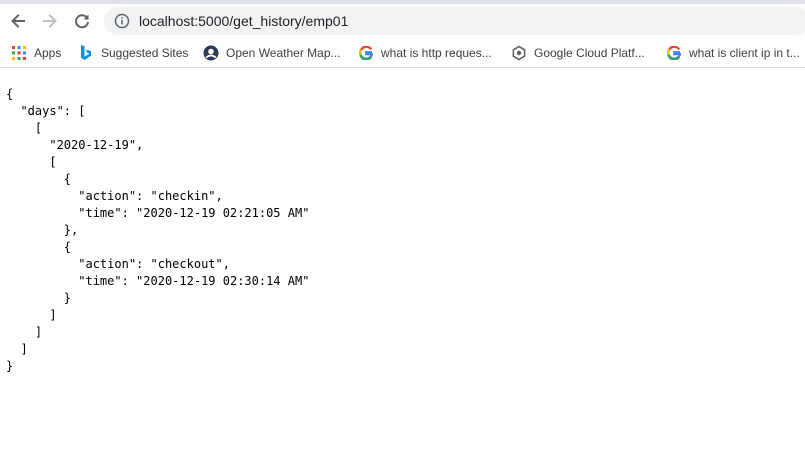  What do you see at coordinates (114, 196) in the screenshot?
I see `json-line: "action": "checkin",` at bounding box center [114, 196].